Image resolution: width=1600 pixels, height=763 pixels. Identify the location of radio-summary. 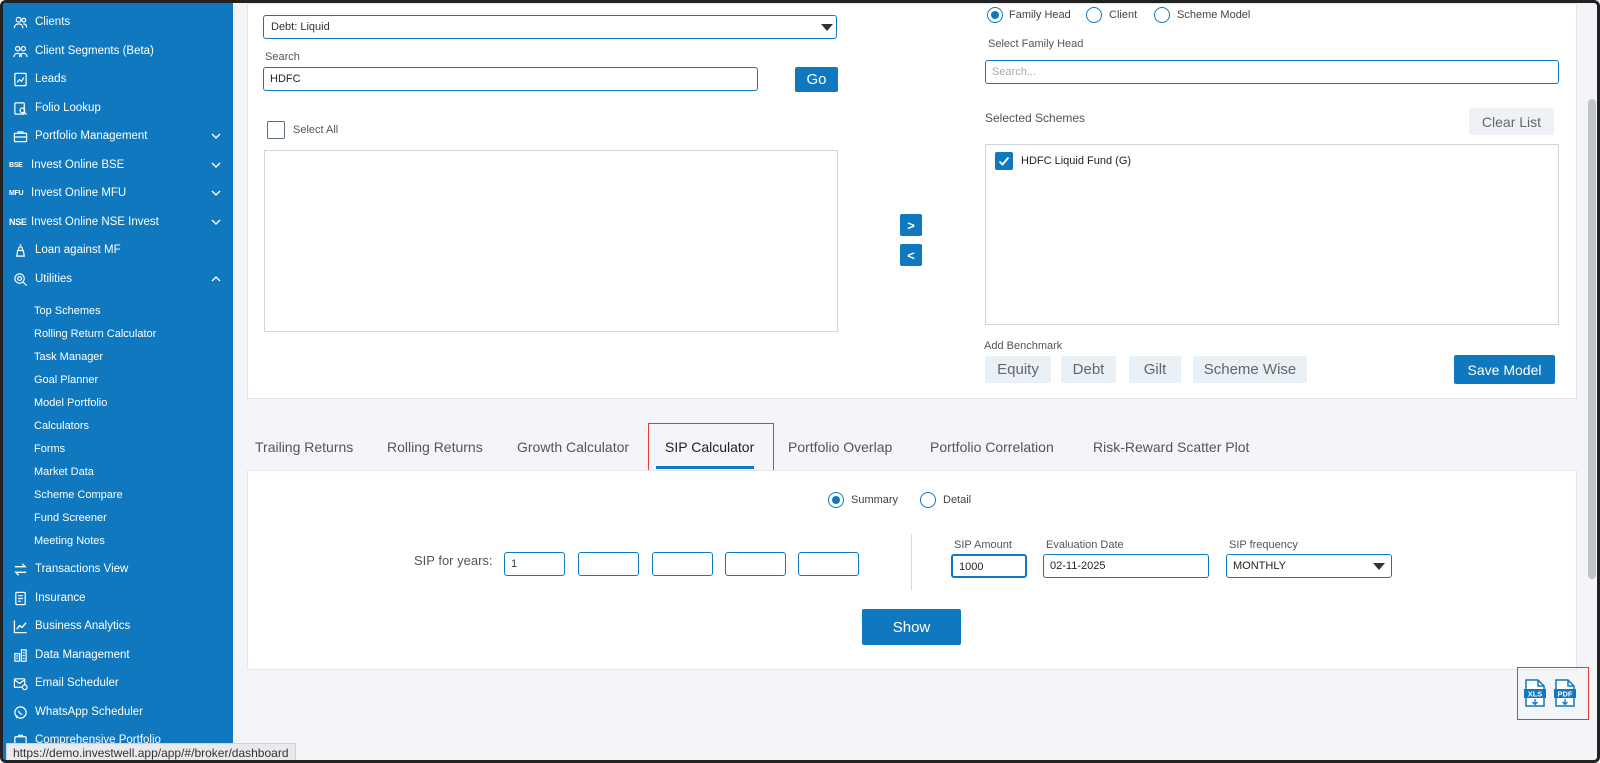
(836, 500).